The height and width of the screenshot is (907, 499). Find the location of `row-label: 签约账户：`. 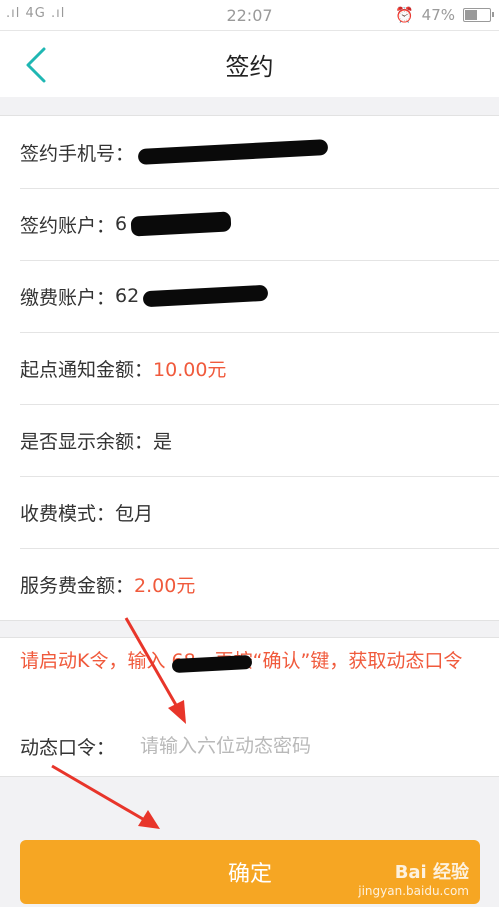

row-label: 签约账户： is located at coordinates (68, 225).